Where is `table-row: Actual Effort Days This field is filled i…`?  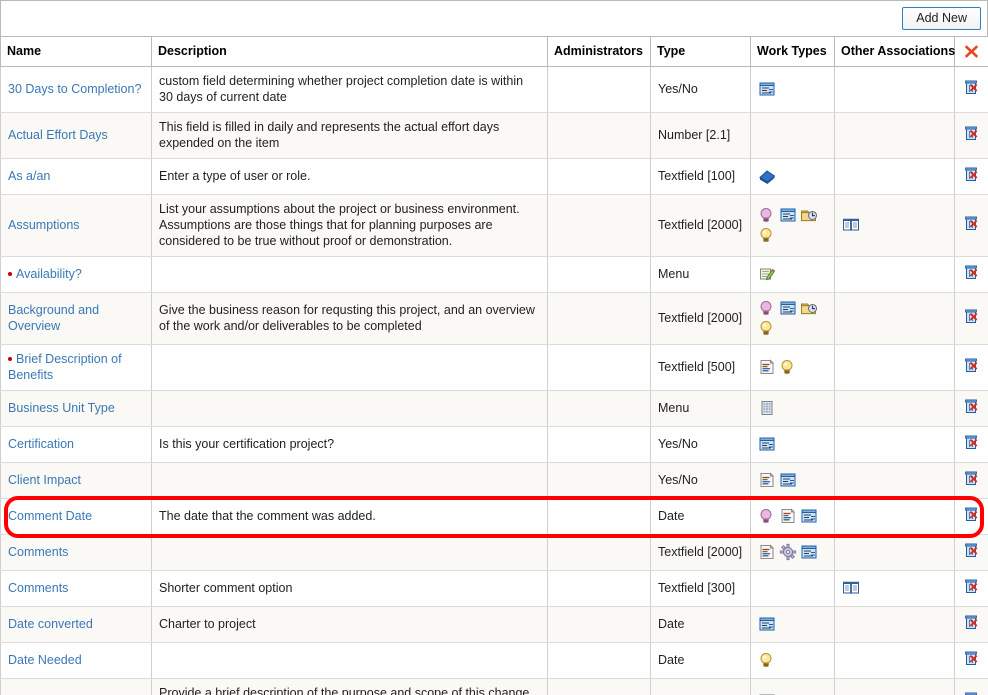 table-row: Actual Effort Days This field is filled i… is located at coordinates (494, 135).